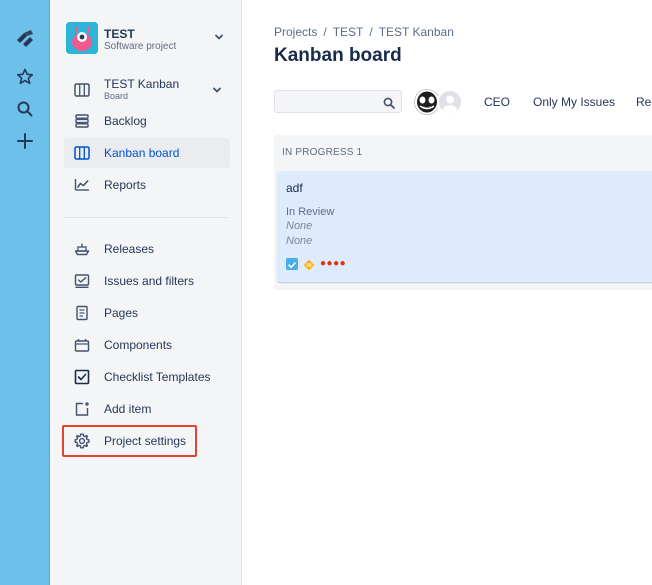 Image resolution: width=652 pixels, height=585 pixels. What do you see at coordinates (82, 38) in the screenshot?
I see `project-avatar` at bounding box center [82, 38].